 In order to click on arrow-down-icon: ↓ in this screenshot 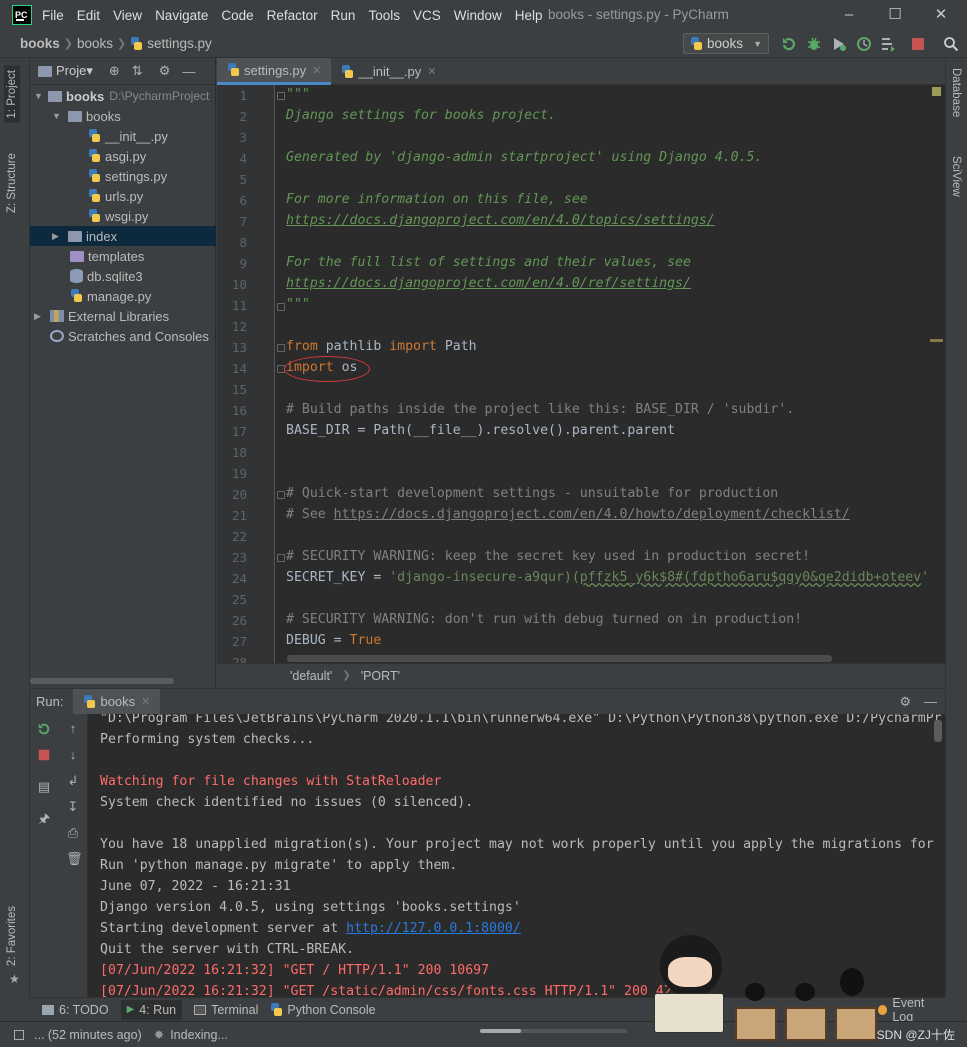, I will do `click(73, 755)`.